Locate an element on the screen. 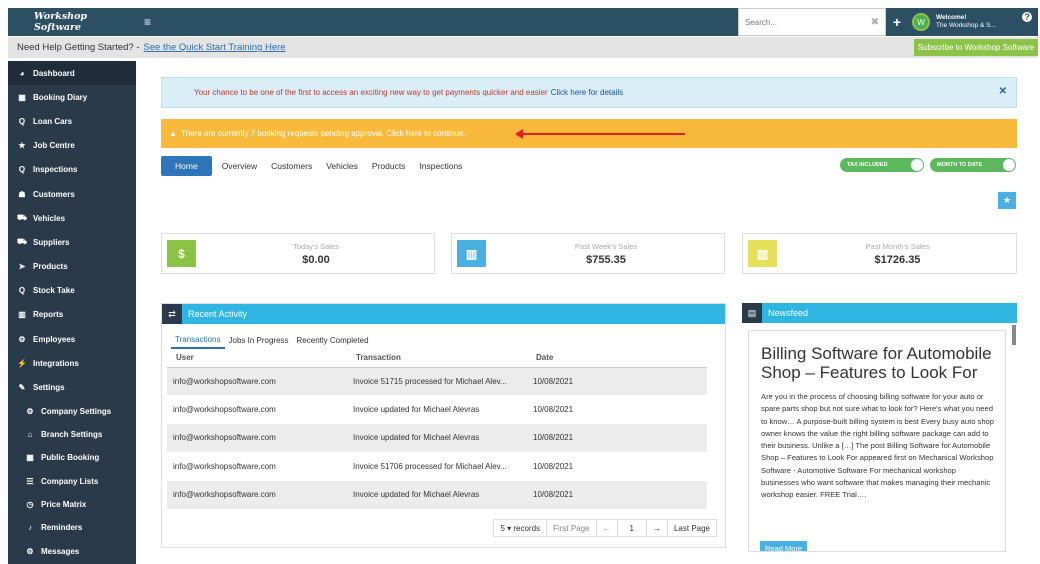 This screenshot has width=1040, height=564. help-icon: ? is located at coordinates (1027, 17).